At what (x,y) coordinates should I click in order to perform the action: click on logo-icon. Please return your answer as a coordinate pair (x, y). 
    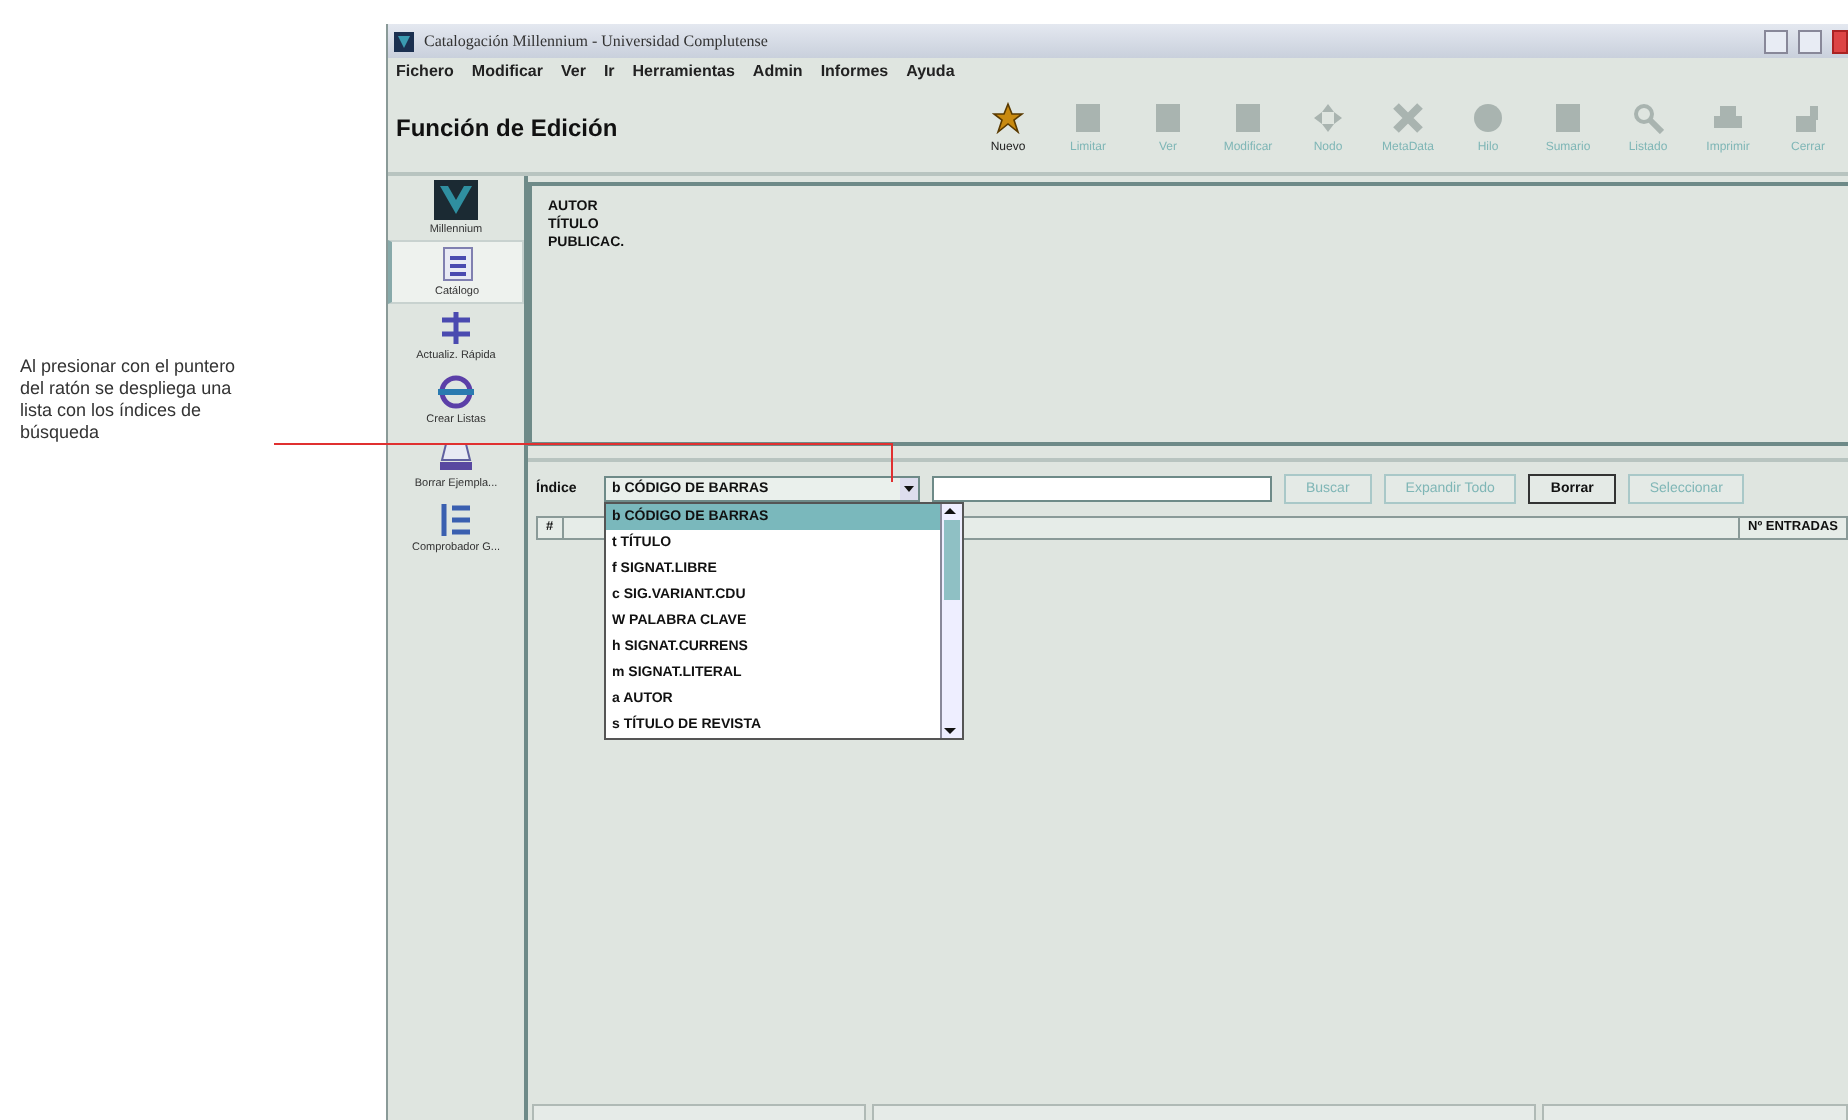
    Looking at the image, I should click on (456, 200).